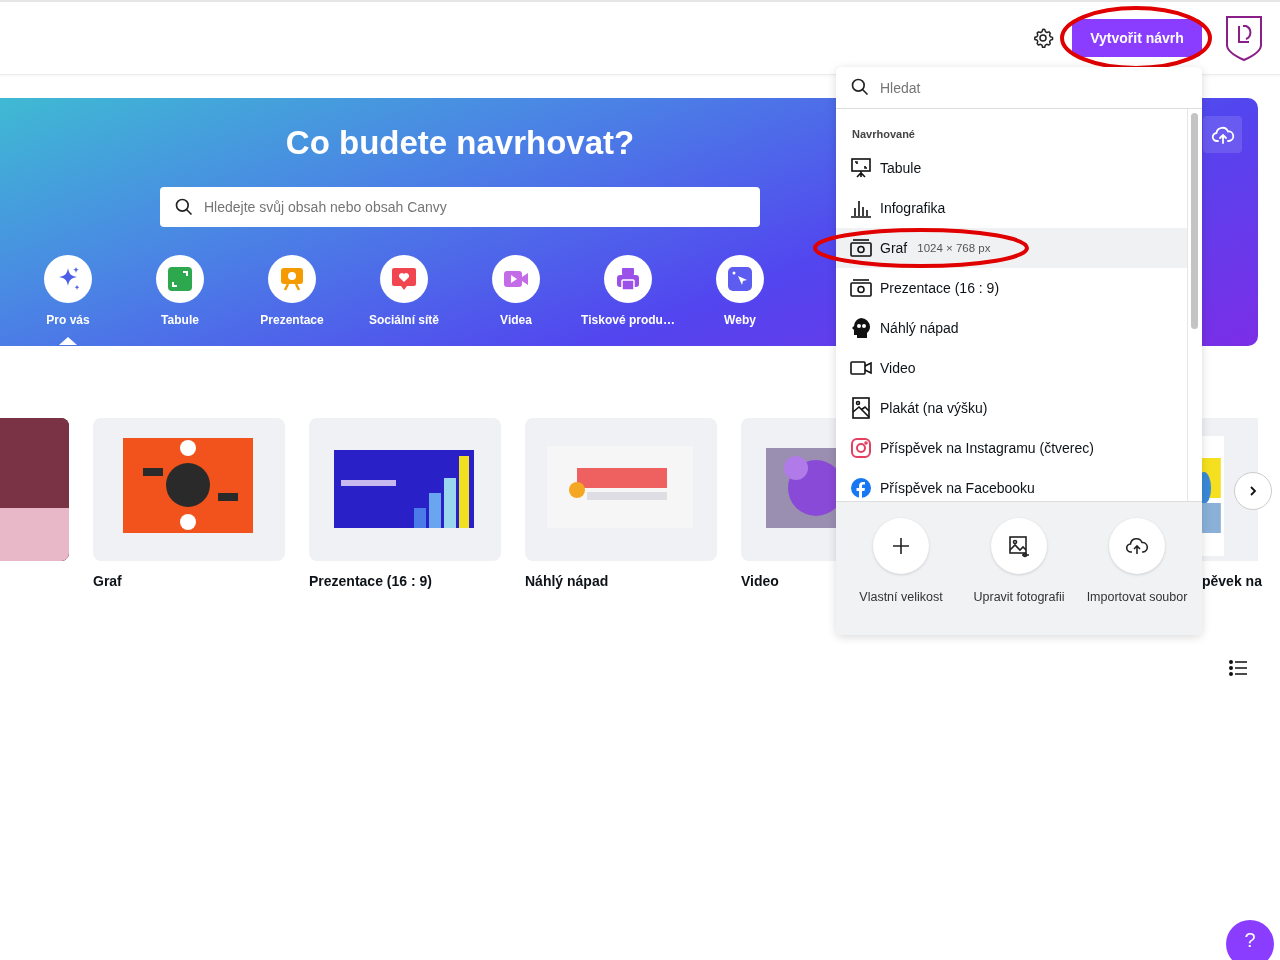 This screenshot has height=960, width=1280. What do you see at coordinates (883, 135) in the screenshot?
I see `section-heading: Navrhované` at bounding box center [883, 135].